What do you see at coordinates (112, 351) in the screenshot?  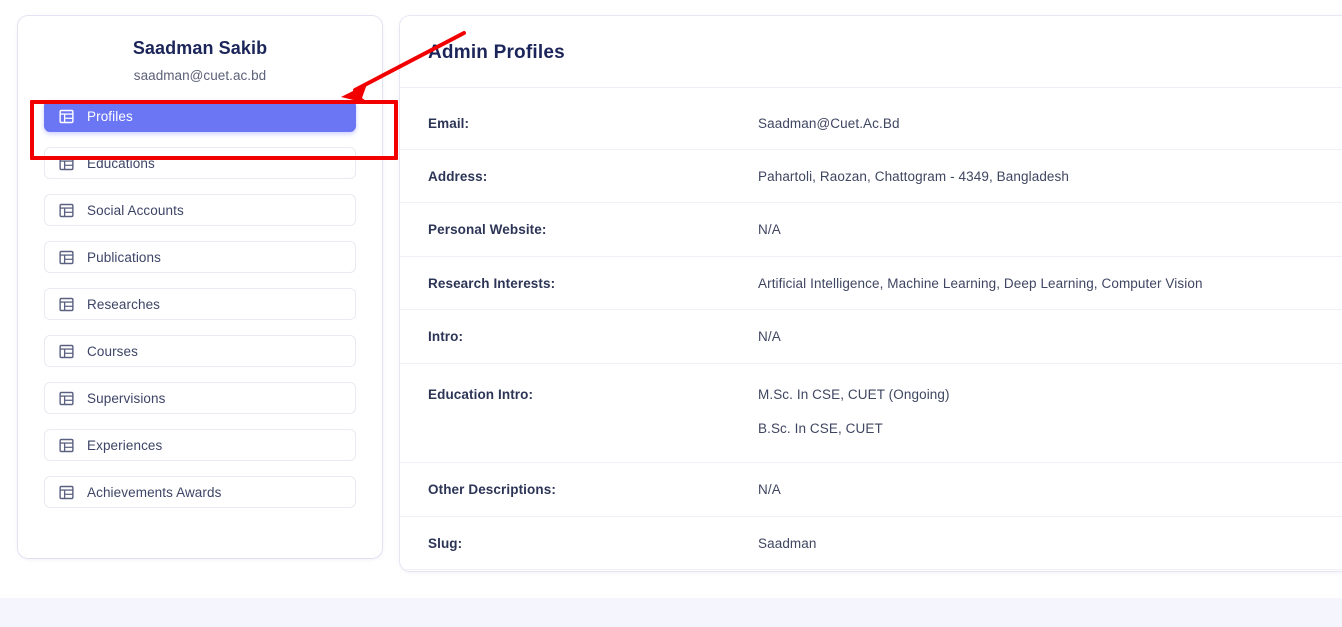 I see `sidebar-item-label: Courses` at bounding box center [112, 351].